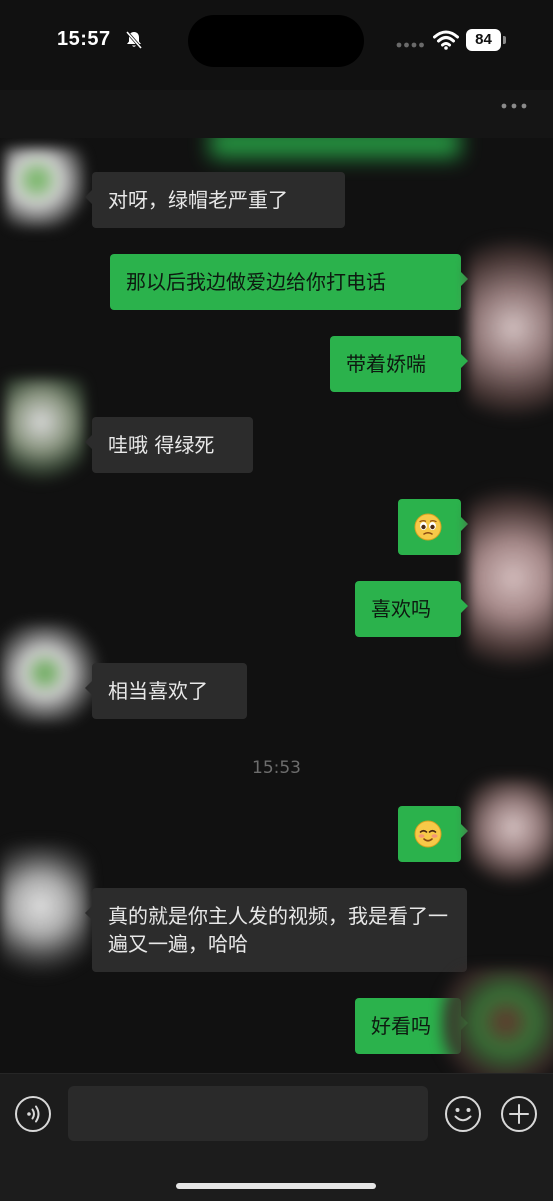 This screenshot has height=1201, width=553. I want to click on message-text: 喜欢吗, so click(401, 609).